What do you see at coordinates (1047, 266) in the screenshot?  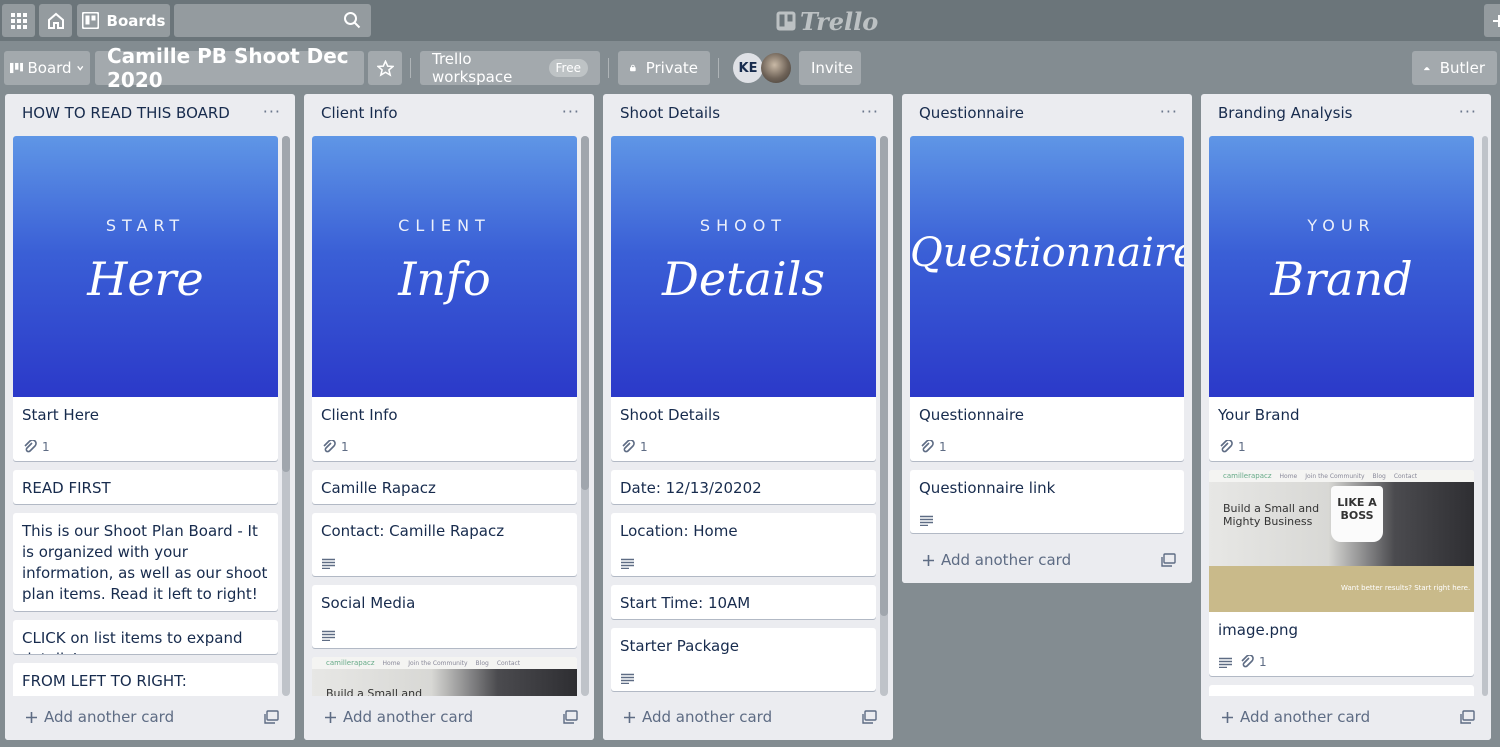 I see `card-cover-image: Questionnaire` at bounding box center [1047, 266].